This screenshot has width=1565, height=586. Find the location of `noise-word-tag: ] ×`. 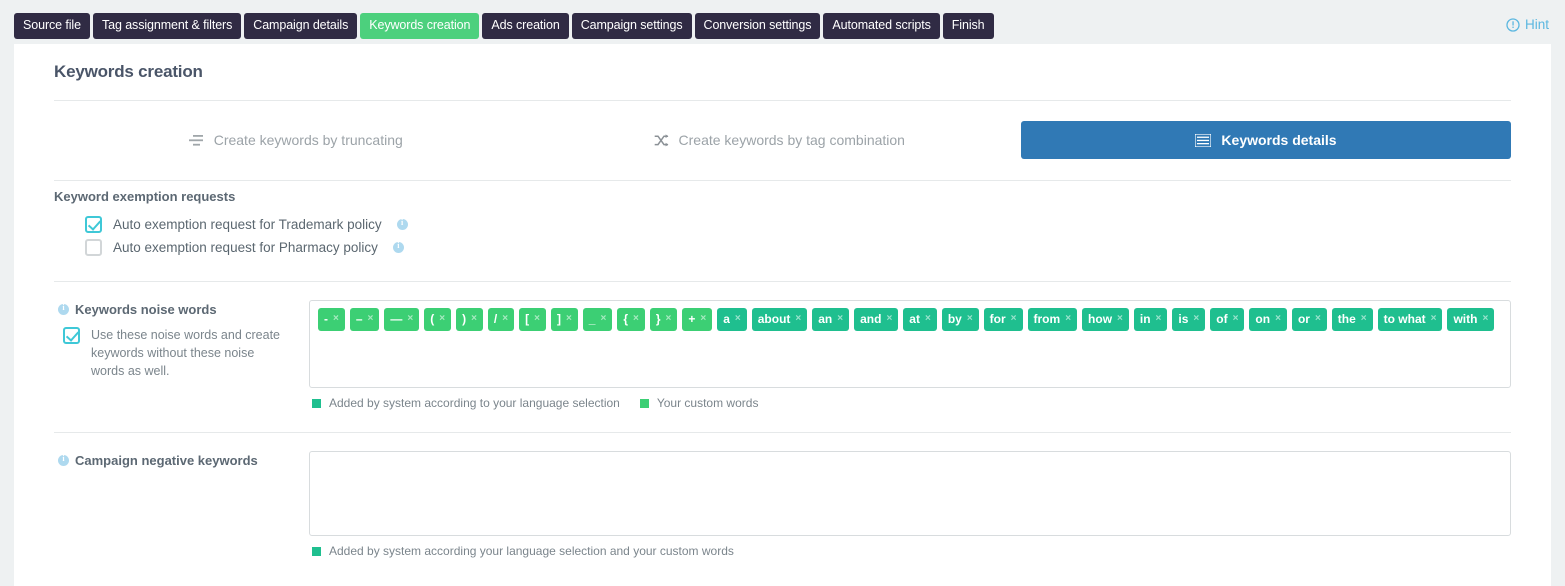

noise-word-tag: ] × is located at coordinates (564, 319).